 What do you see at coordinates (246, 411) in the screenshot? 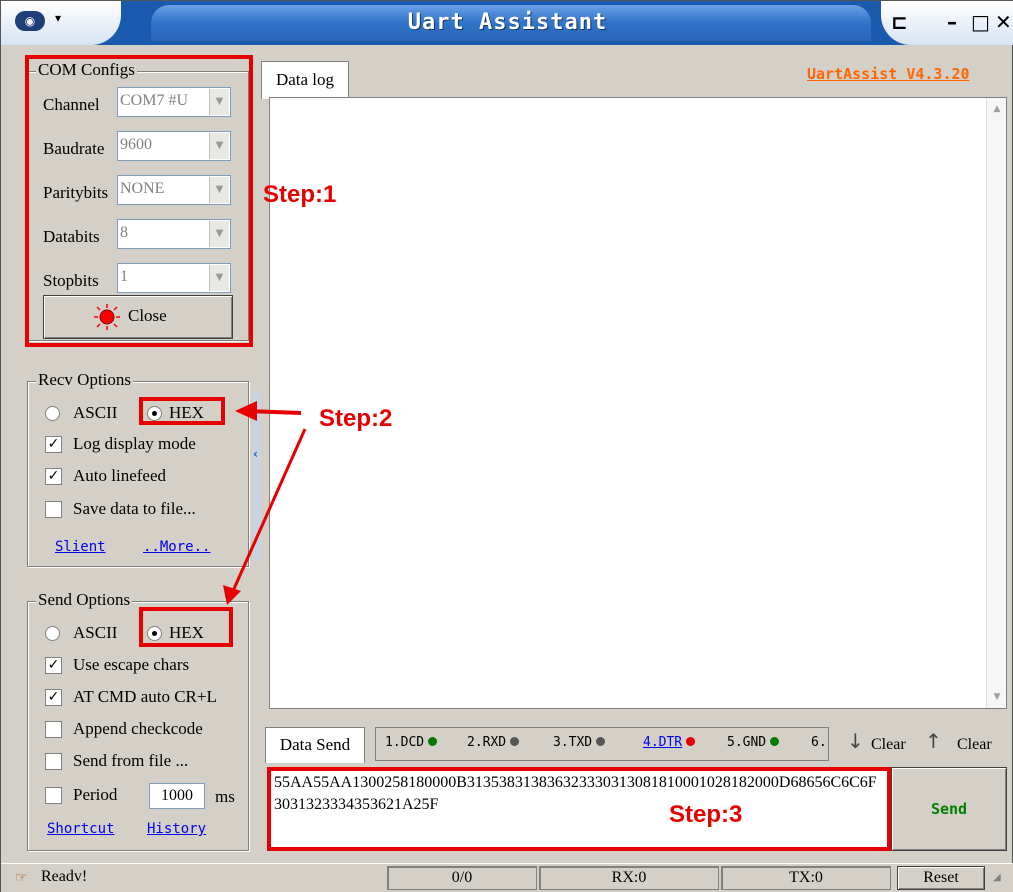
I see `step2-arrowhead-recv` at bounding box center [246, 411].